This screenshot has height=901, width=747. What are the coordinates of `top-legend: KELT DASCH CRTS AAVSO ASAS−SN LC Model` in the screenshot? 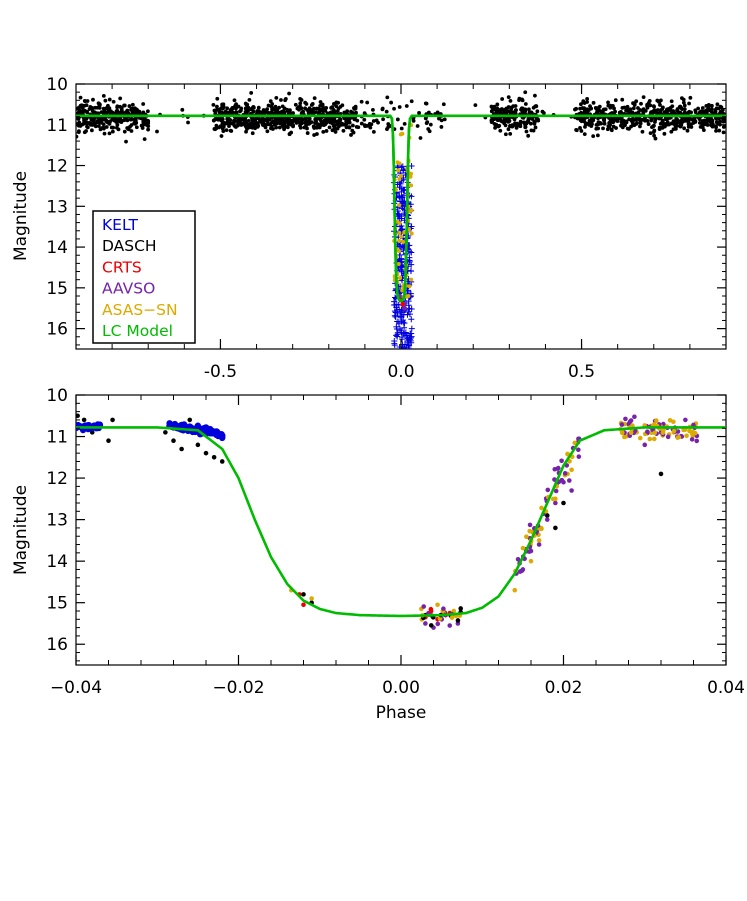 It's located at (144, 277).